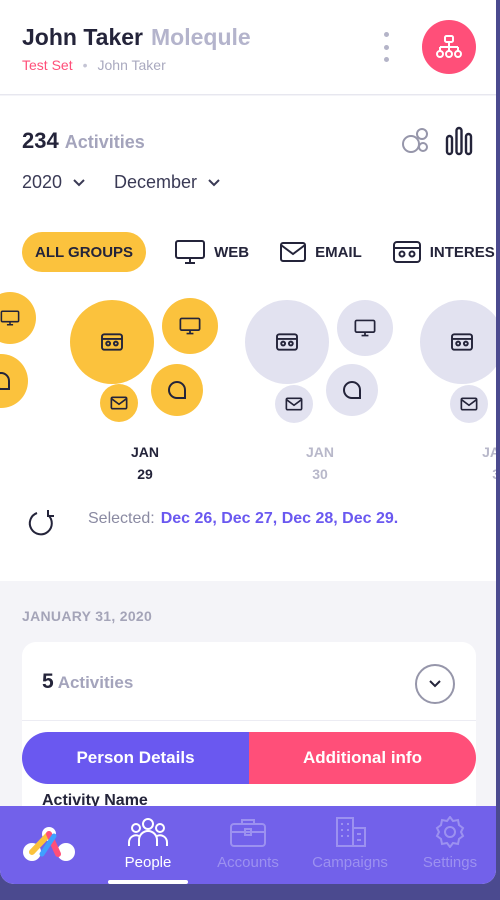  Describe the element at coordinates (248, 833) in the screenshot. I see `briefcase-icon` at that location.